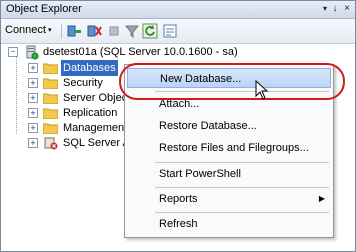 This screenshot has width=356, height=252. What do you see at coordinates (83, 83) in the screenshot?
I see `tree-node-label: Security` at bounding box center [83, 83].